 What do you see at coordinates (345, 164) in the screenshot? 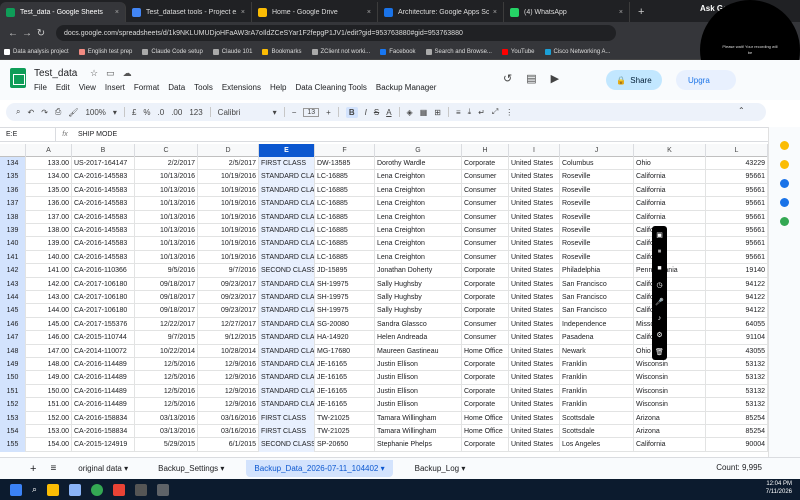
I see `table-cell: DW-13585` at bounding box center [345, 164].